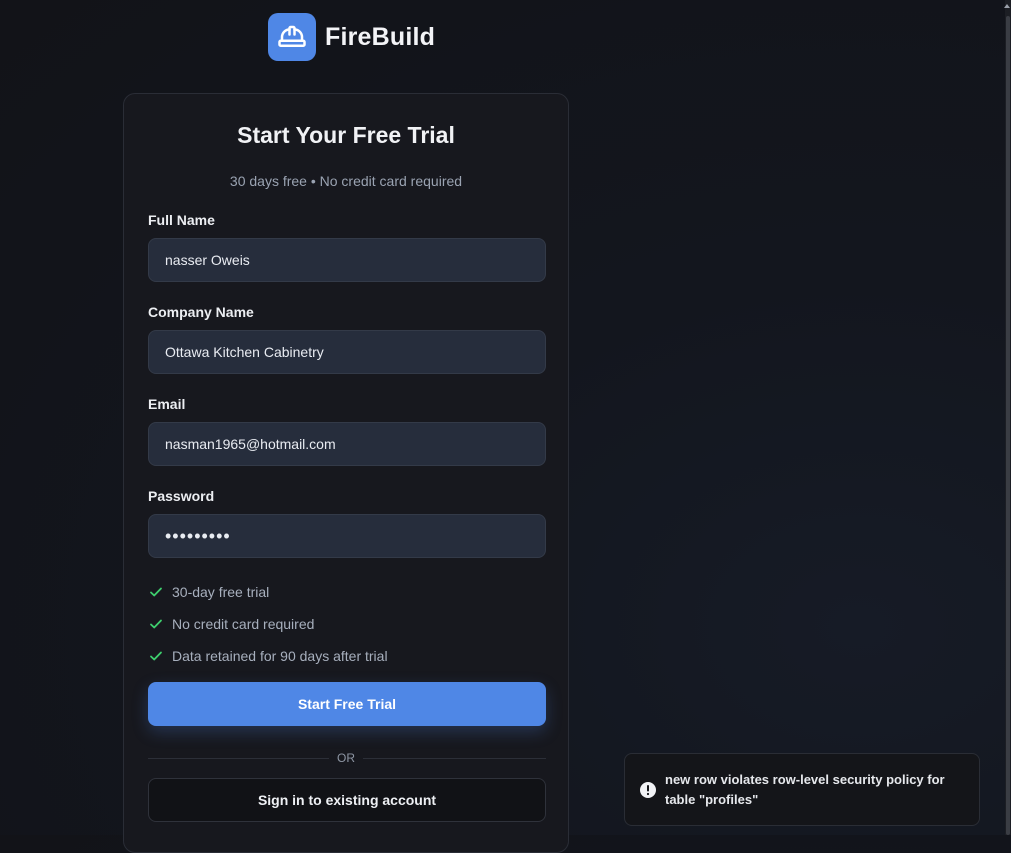 This screenshot has width=1011, height=853. What do you see at coordinates (1007, 6) in the screenshot?
I see `scroll-up-arrow-icon` at bounding box center [1007, 6].